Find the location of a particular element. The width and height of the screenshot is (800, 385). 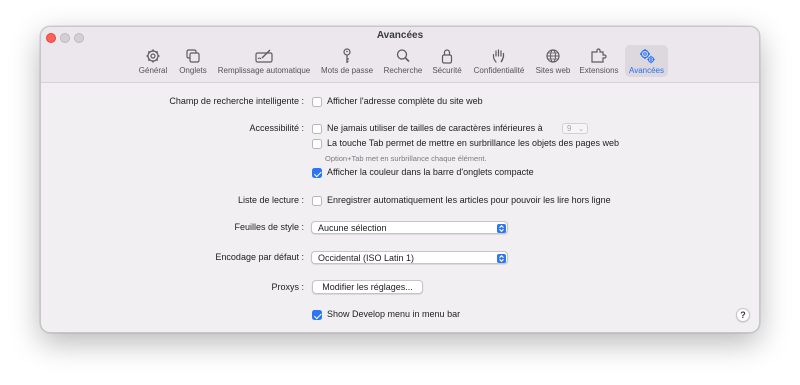

autofill-pen-icon is located at coordinates (264, 56).